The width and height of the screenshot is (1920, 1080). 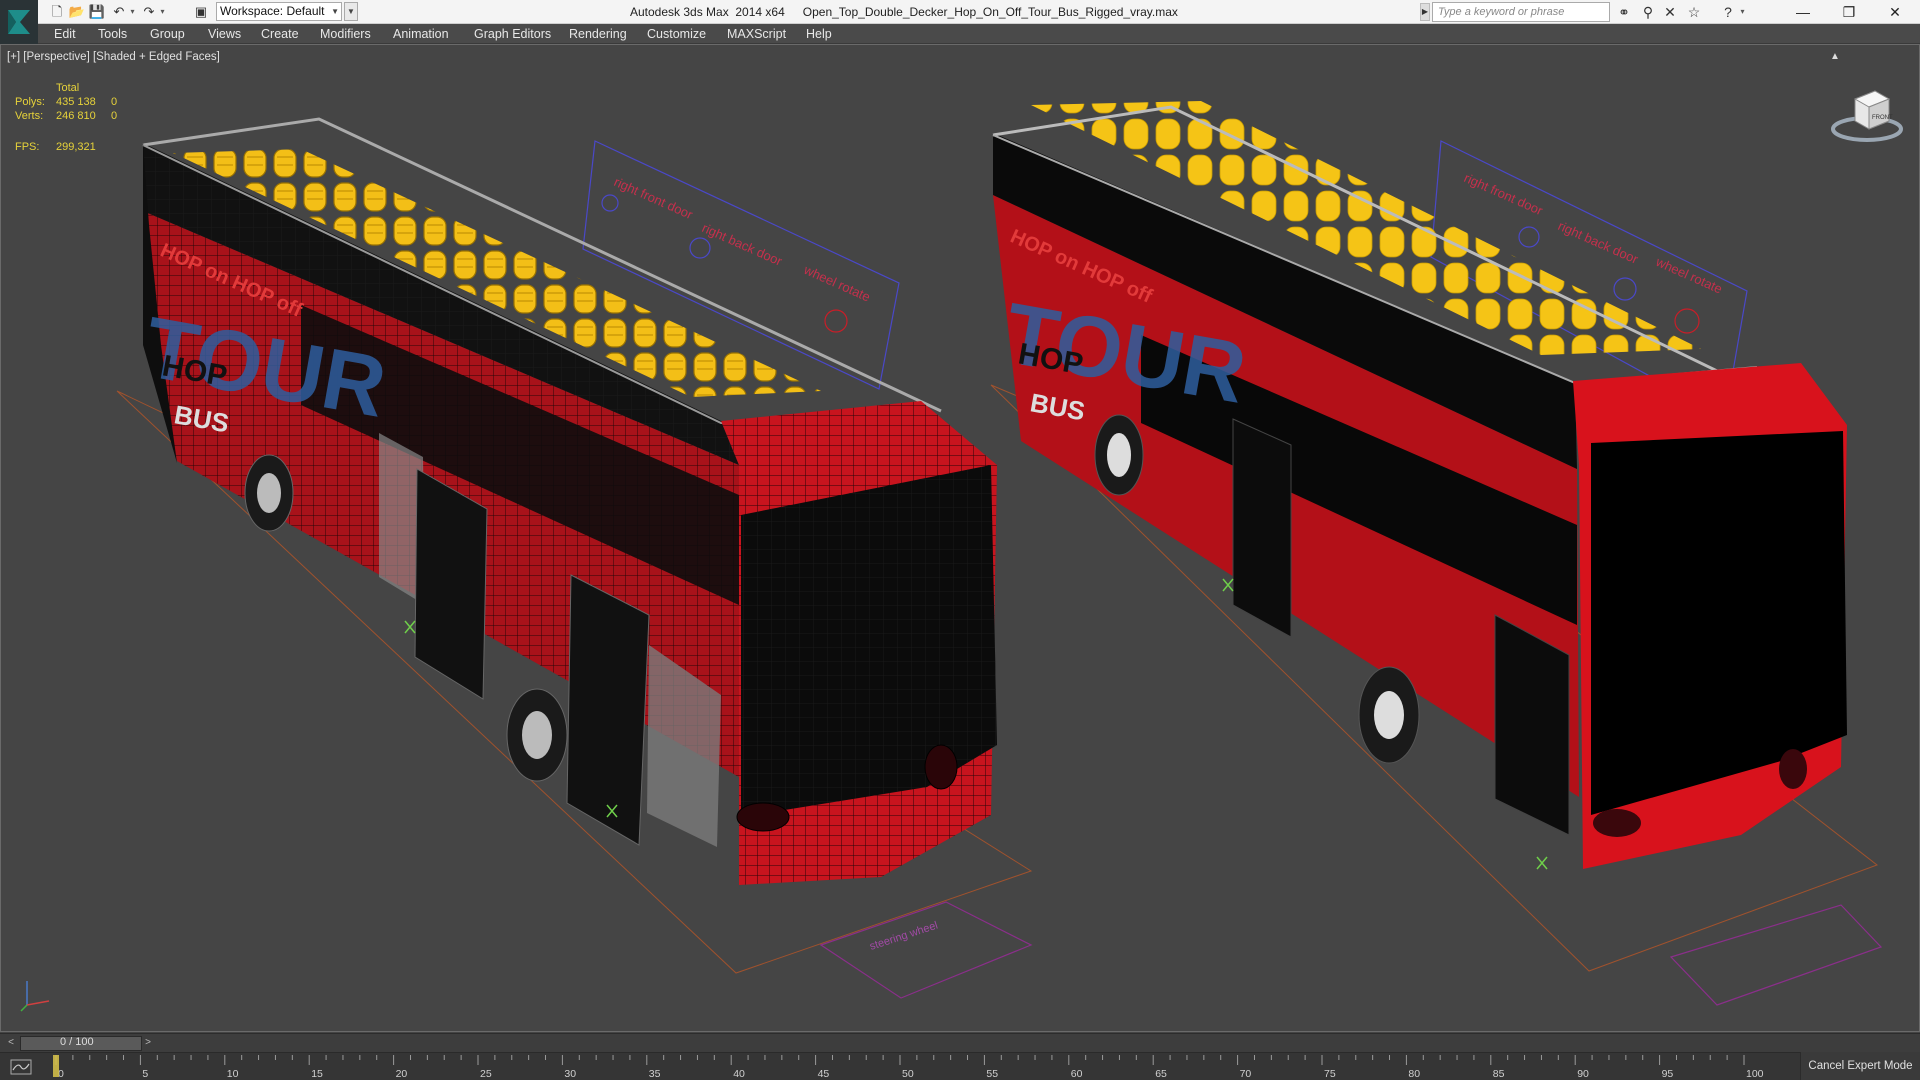 What do you see at coordinates (162, 12) in the screenshot?
I see `redo-dropdown-icon: ▾` at bounding box center [162, 12].